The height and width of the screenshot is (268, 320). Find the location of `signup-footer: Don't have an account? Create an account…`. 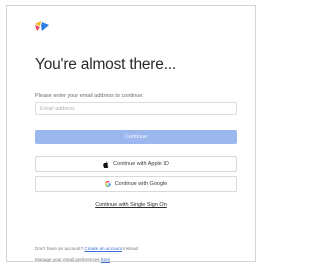

signup-footer: Don't have an account? Create an account… is located at coordinates (86, 248).